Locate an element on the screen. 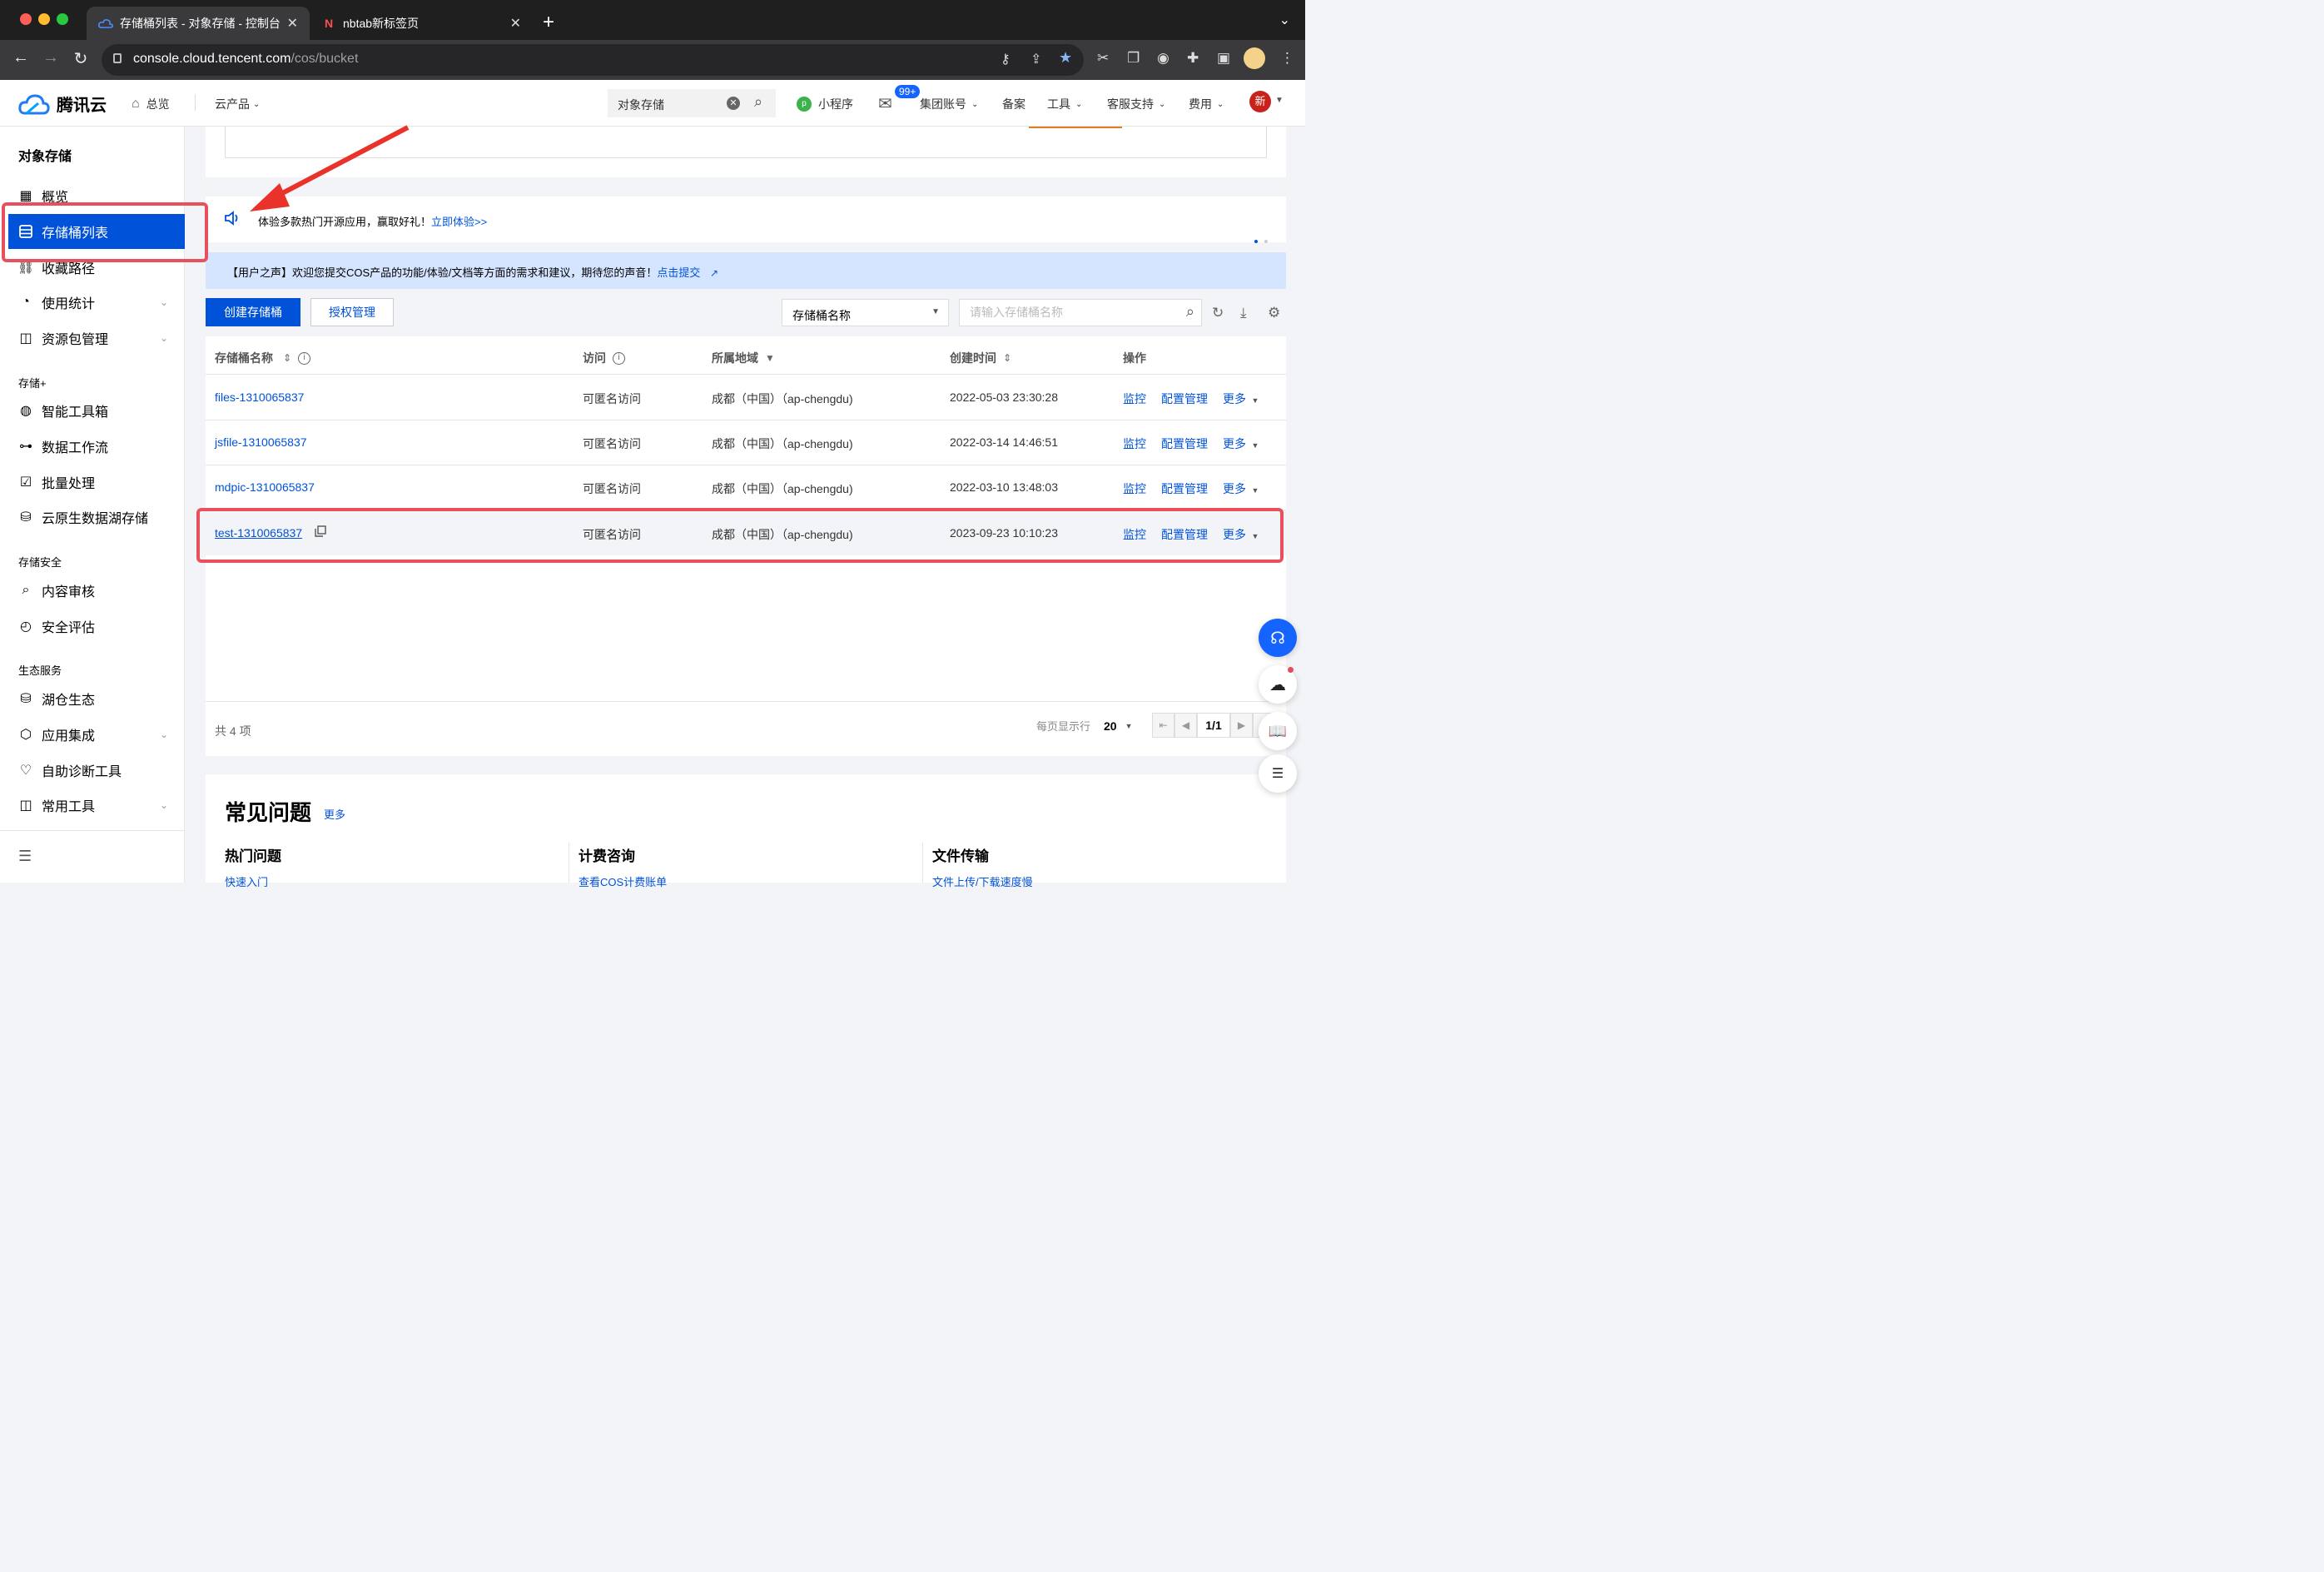  next-page-icon: ▶ is located at coordinates (1241, 725).